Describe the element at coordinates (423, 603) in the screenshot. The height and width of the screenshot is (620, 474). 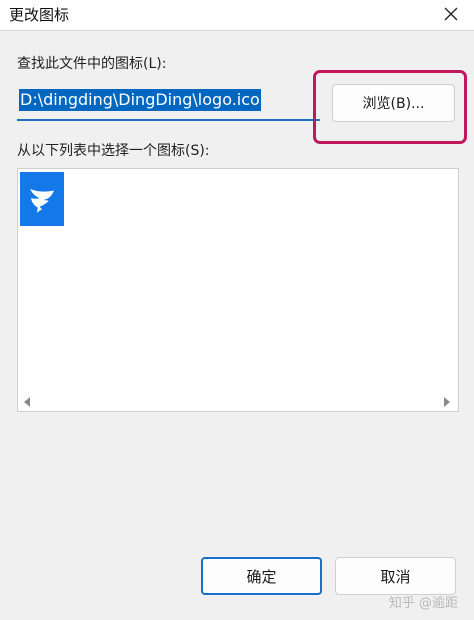
I see `watermark: 知乎 @逾距` at that location.